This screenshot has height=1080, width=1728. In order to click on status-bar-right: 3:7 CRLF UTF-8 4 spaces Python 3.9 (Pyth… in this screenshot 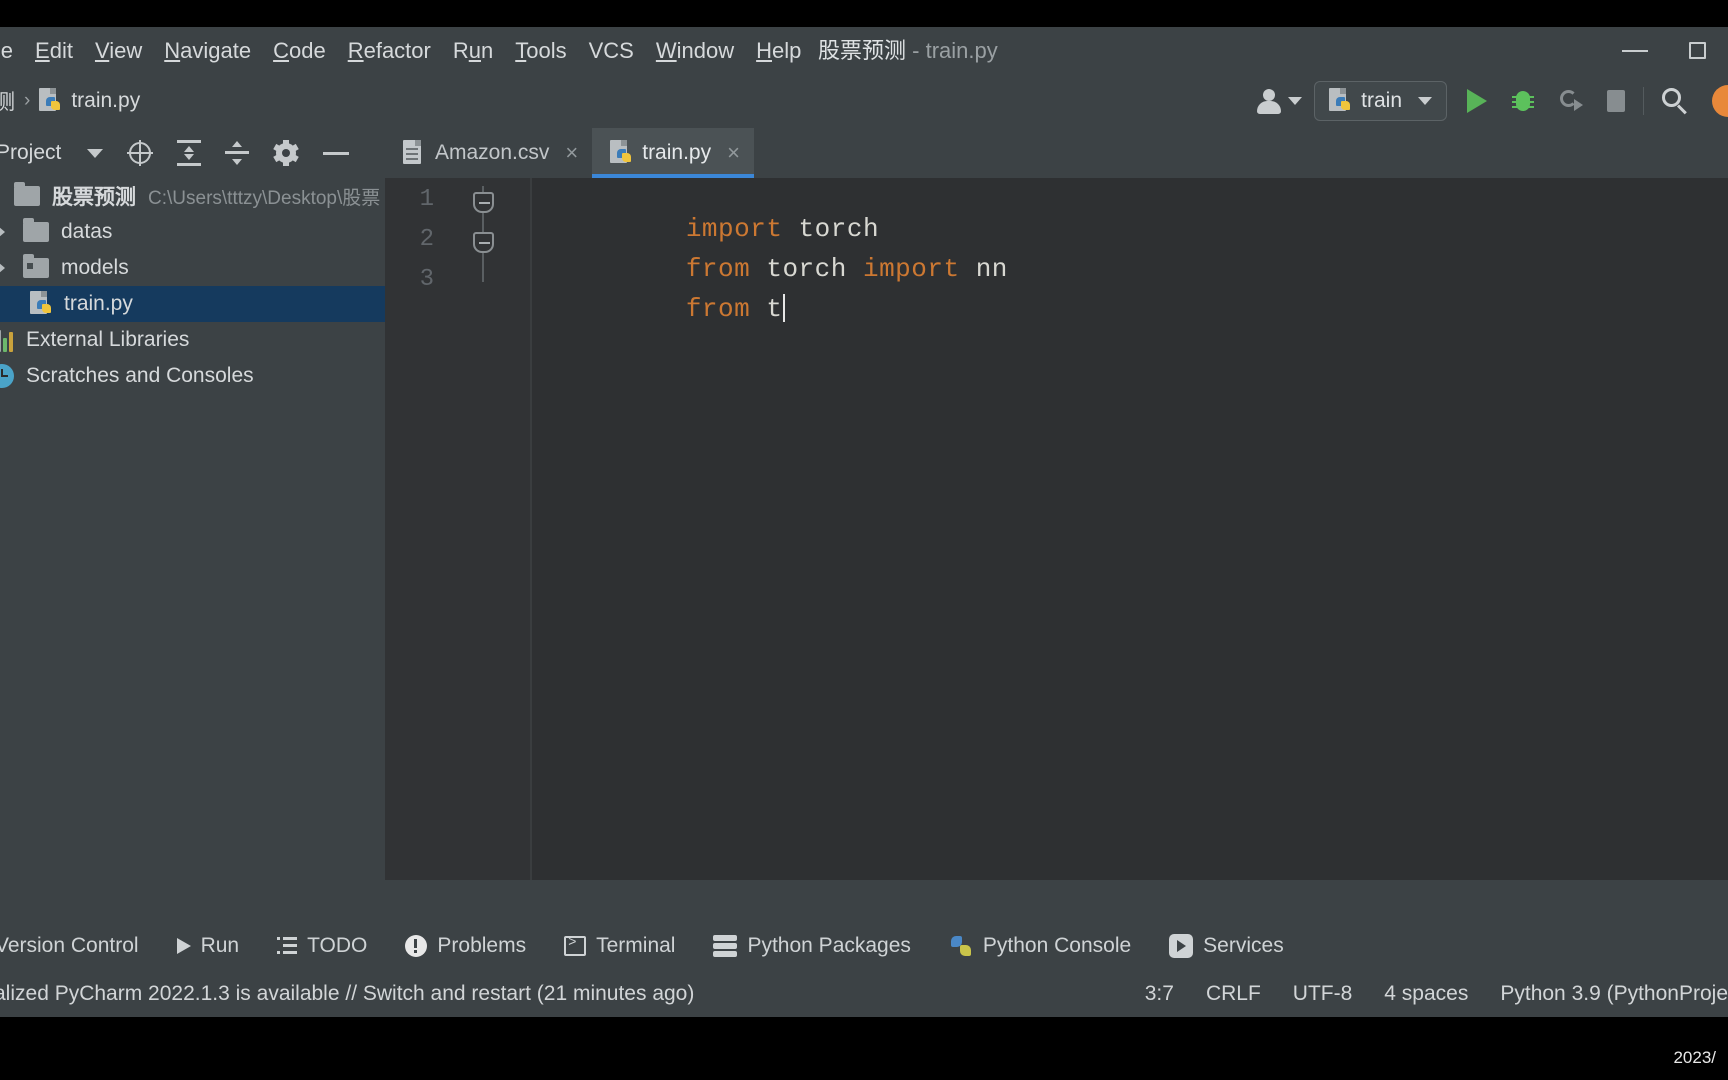, I will do `click(1428, 993)`.